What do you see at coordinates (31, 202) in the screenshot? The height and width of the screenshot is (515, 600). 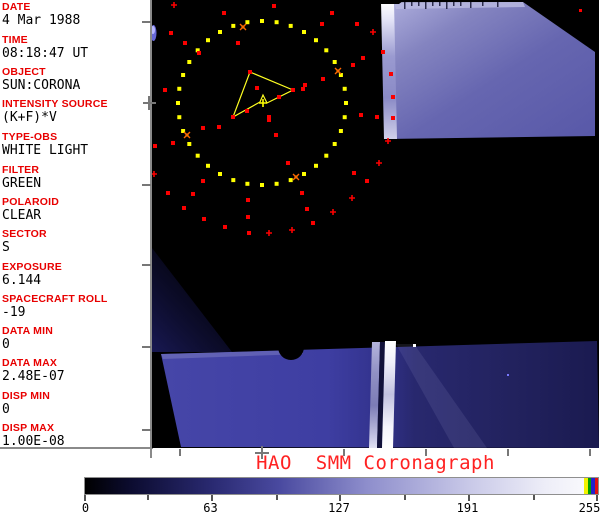 I see `field-label: POLAROID` at bounding box center [31, 202].